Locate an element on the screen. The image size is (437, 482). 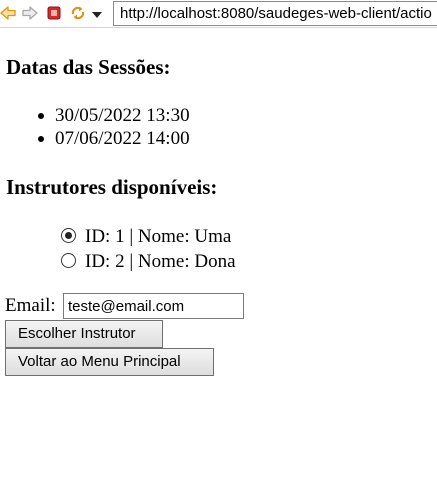
instructor-option-1: ID: 1 | Nome: Uma is located at coordinates (146, 237).